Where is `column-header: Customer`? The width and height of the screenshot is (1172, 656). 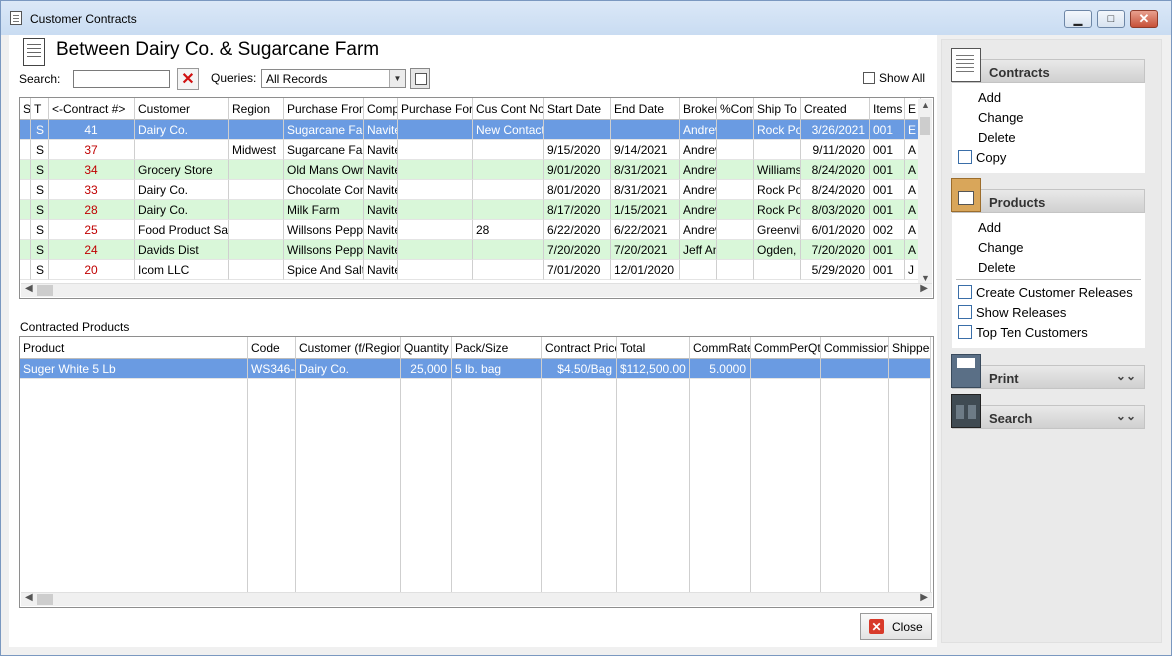
column-header: Customer is located at coordinates (182, 109).